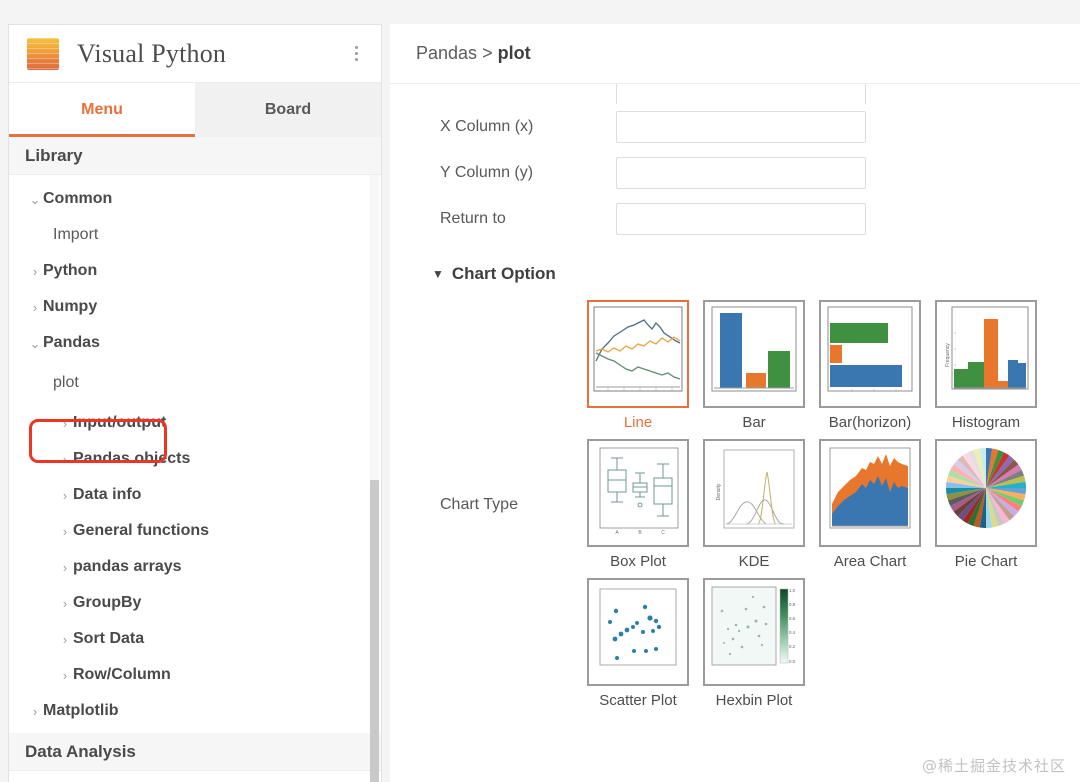  What do you see at coordinates (741, 94) in the screenshot?
I see `clipped-row-input` at bounding box center [741, 94].